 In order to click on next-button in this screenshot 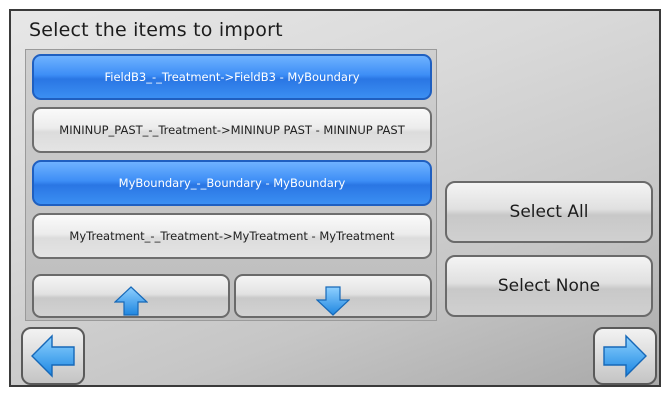, I will do `click(625, 356)`.